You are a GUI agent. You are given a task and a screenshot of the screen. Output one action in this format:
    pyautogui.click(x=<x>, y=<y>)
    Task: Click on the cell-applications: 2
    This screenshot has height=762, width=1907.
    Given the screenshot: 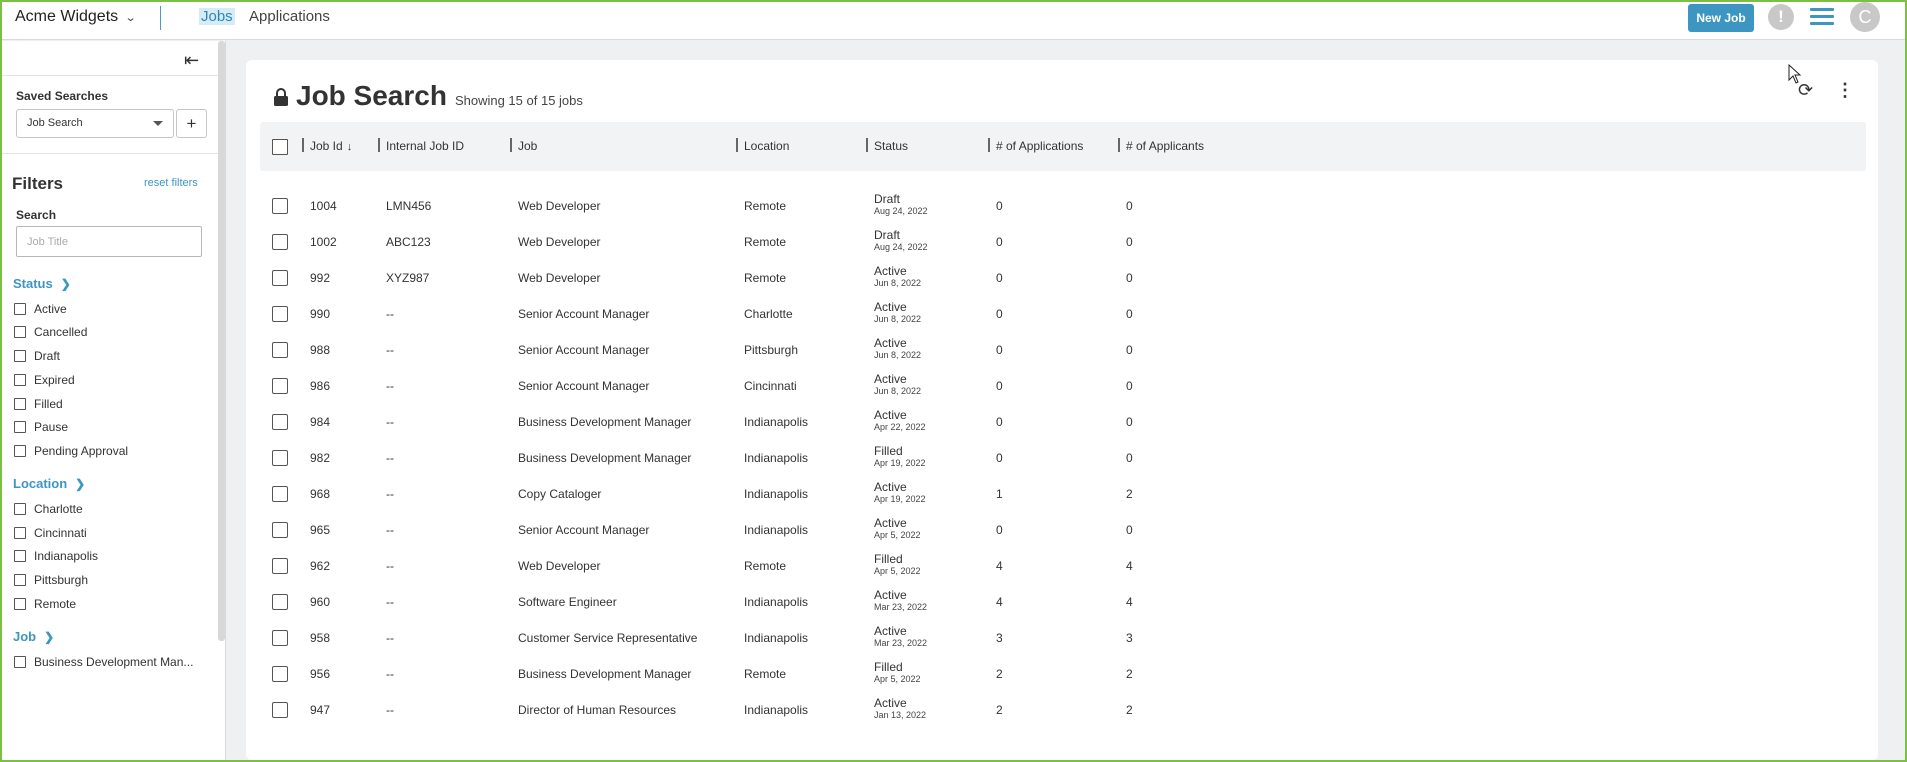 What is the action you would take?
    pyautogui.click(x=999, y=674)
    